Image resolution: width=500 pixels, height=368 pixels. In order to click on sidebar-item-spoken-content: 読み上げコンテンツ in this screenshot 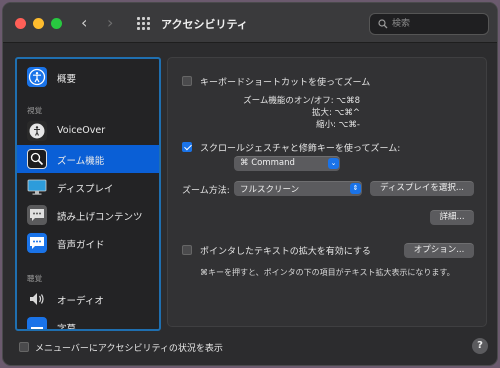, I will do `click(88, 215)`.